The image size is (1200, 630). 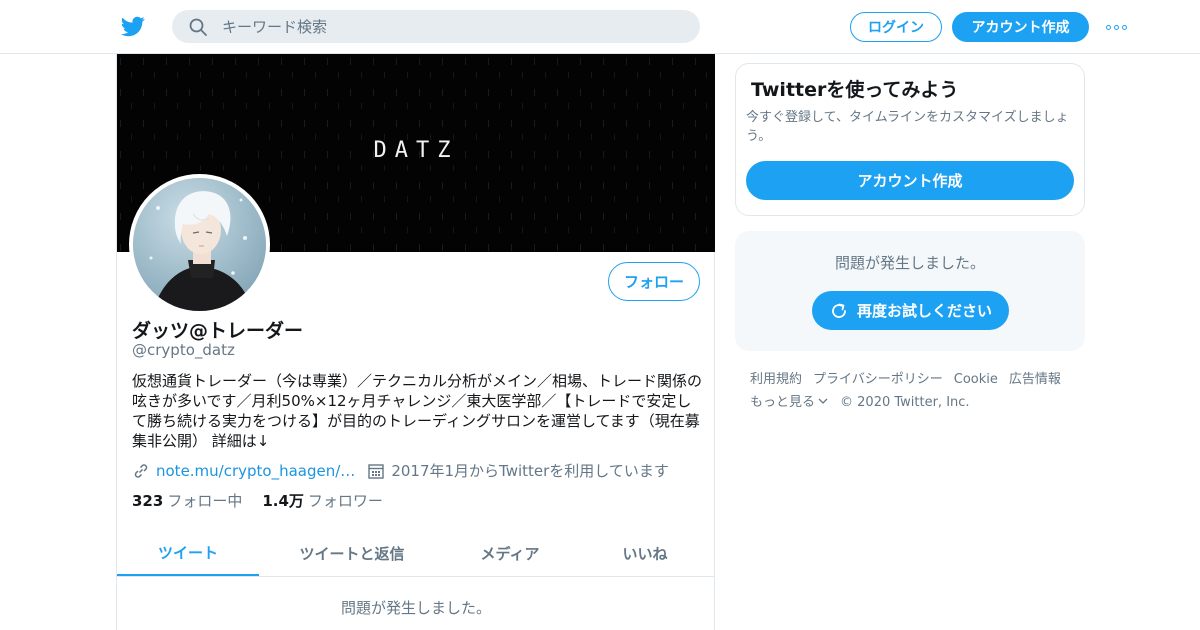 I want to click on chevron-down-icon, so click(x=823, y=401).